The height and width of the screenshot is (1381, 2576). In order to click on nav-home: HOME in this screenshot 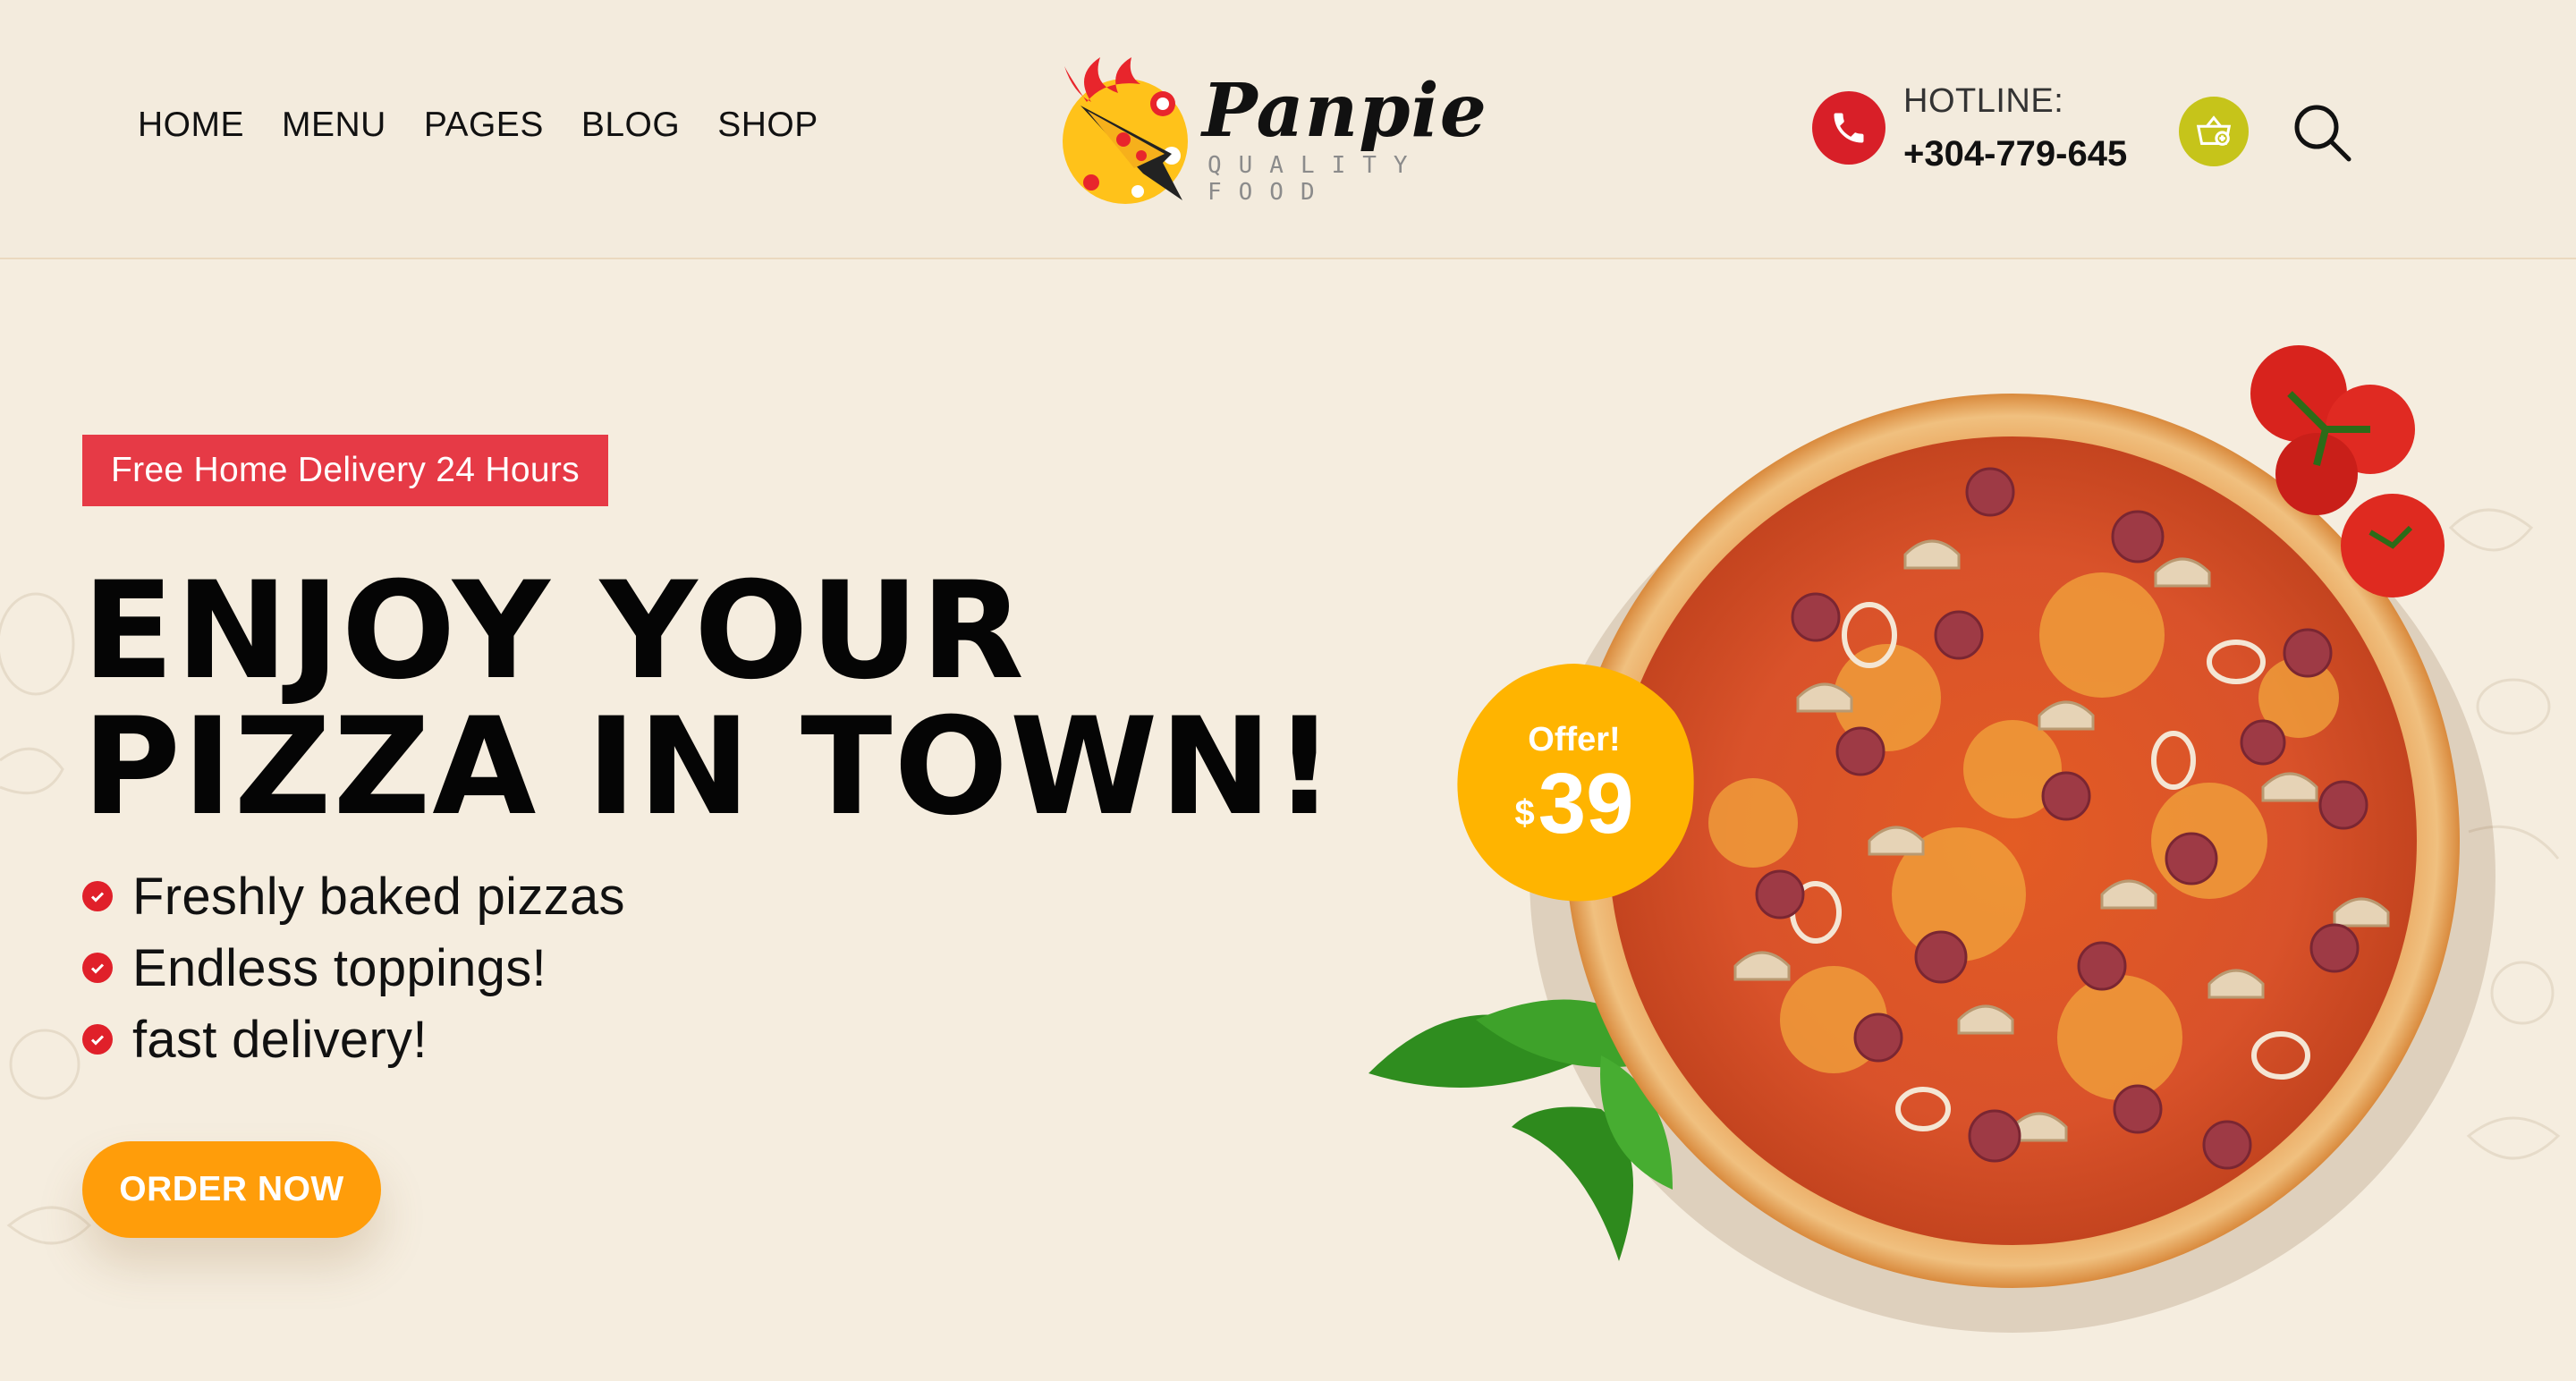, I will do `click(191, 125)`.